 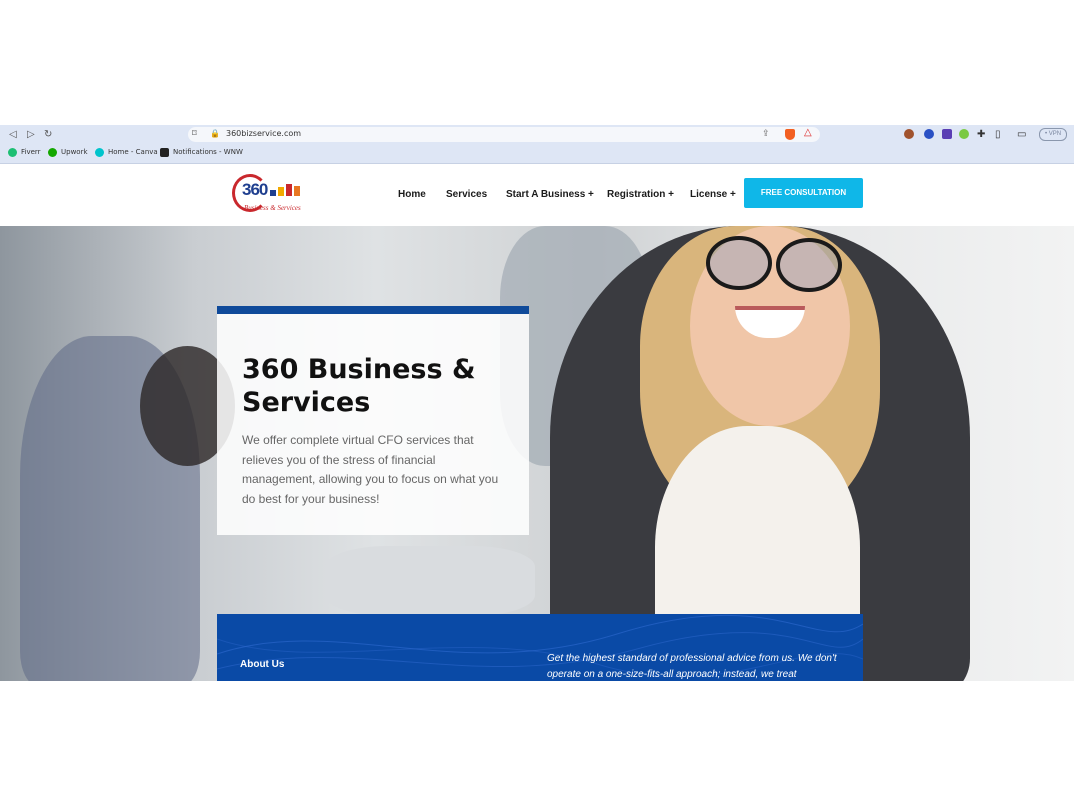 What do you see at coordinates (640, 194) in the screenshot?
I see `nav-registration: Registration +` at bounding box center [640, 194].